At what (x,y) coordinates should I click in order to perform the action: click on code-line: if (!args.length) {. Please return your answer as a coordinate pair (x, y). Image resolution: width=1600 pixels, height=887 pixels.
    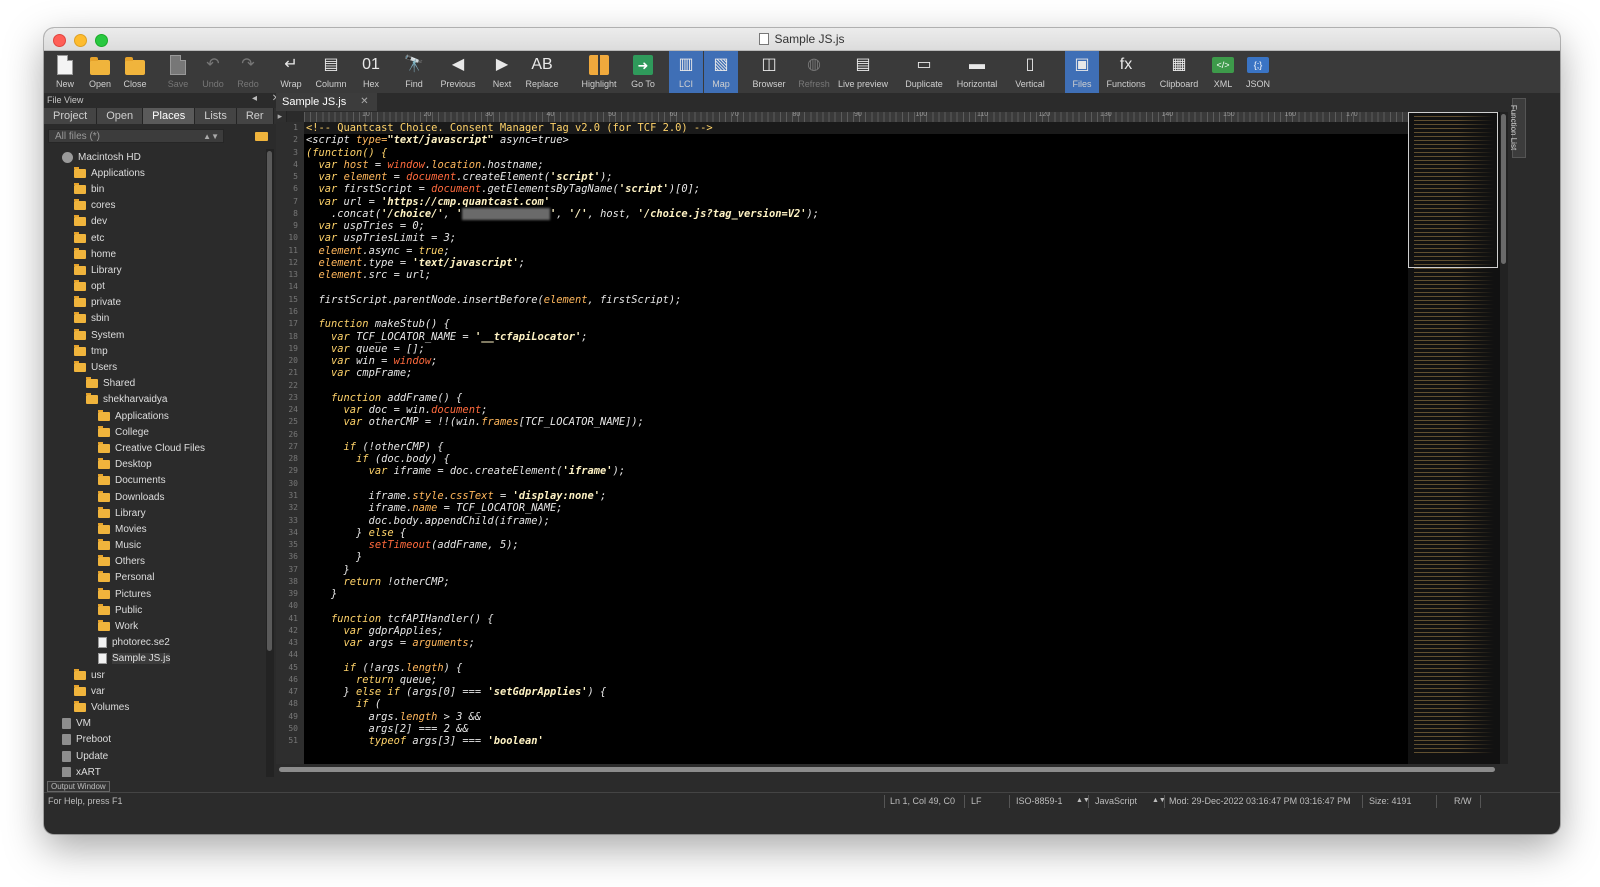
    Looking at the image, I should click on (856, 668).